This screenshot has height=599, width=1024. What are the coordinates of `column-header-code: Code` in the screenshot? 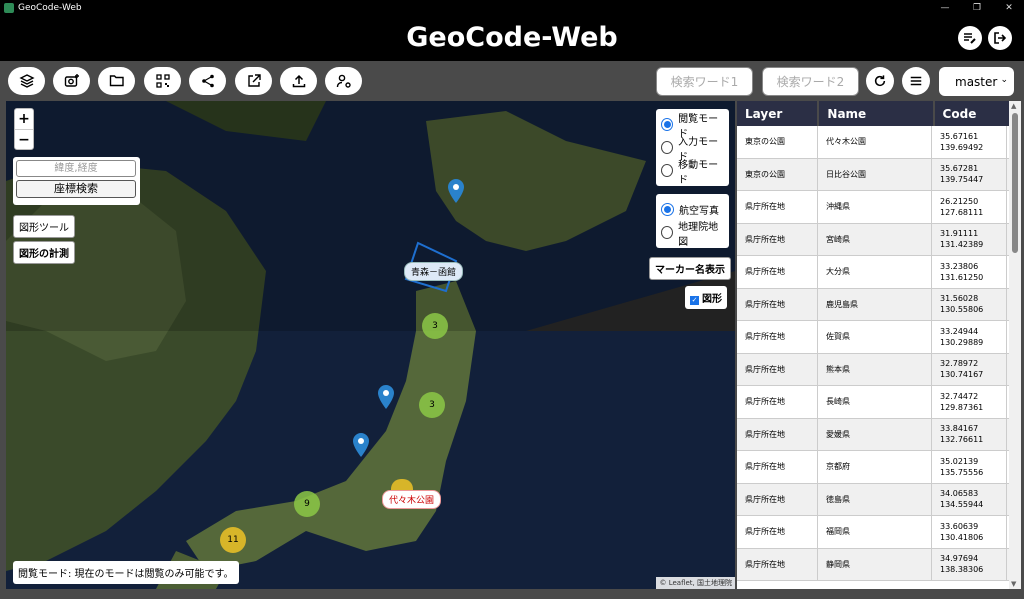 It's located at (971, 113).